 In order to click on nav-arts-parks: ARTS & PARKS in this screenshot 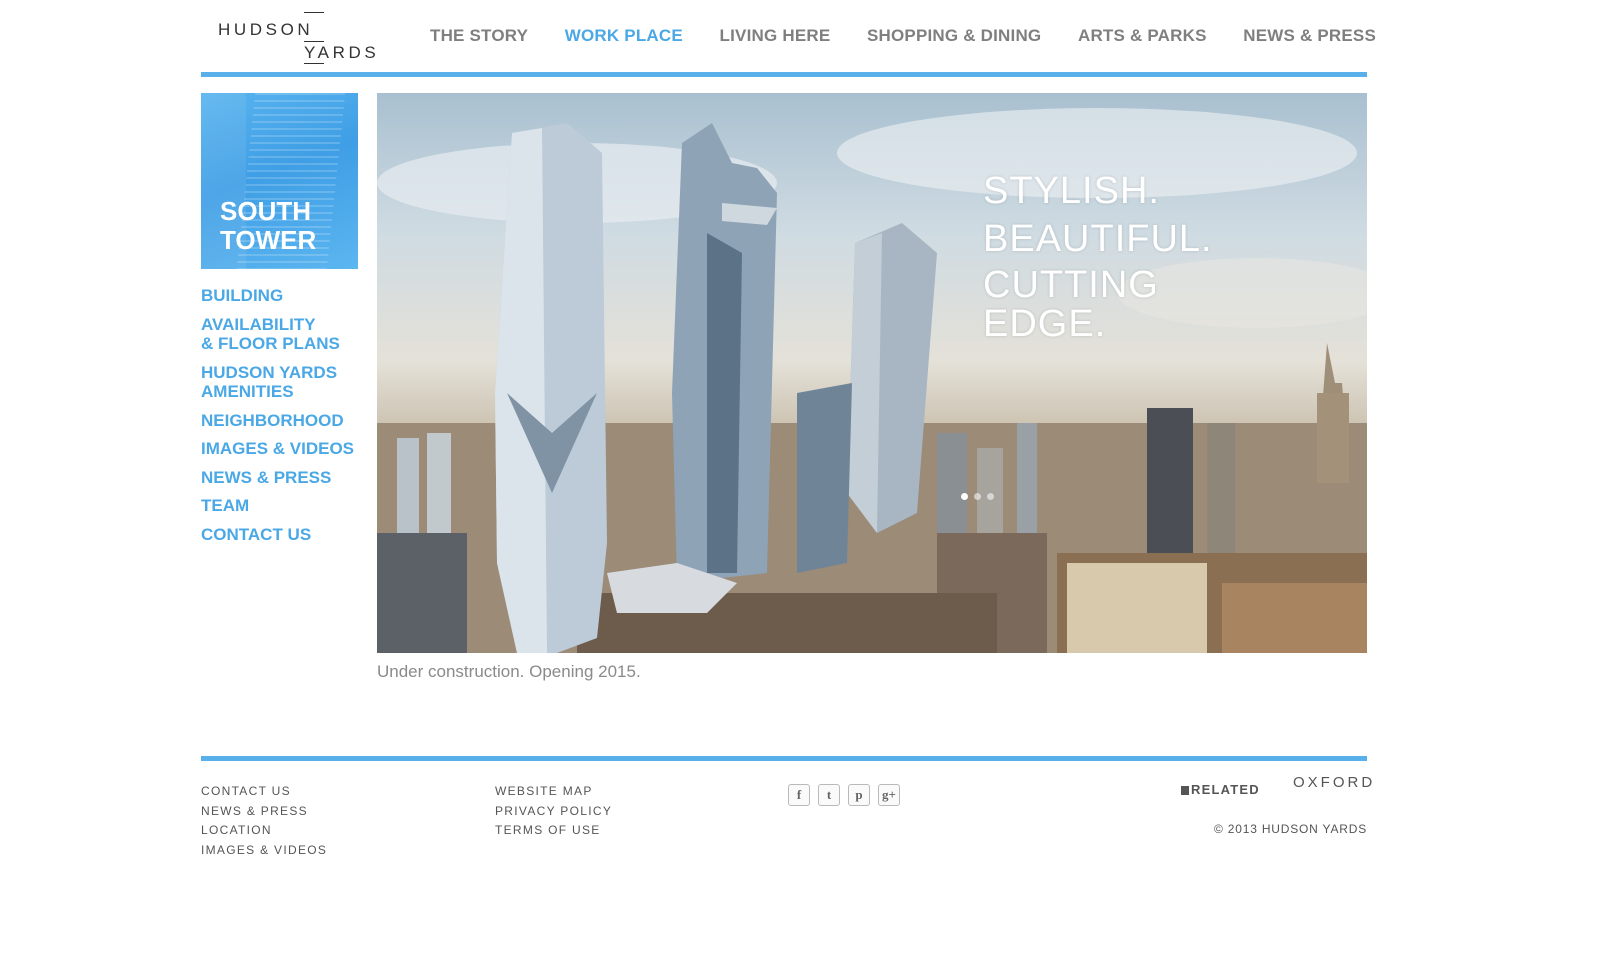, I will do `click(1142, 38)`.